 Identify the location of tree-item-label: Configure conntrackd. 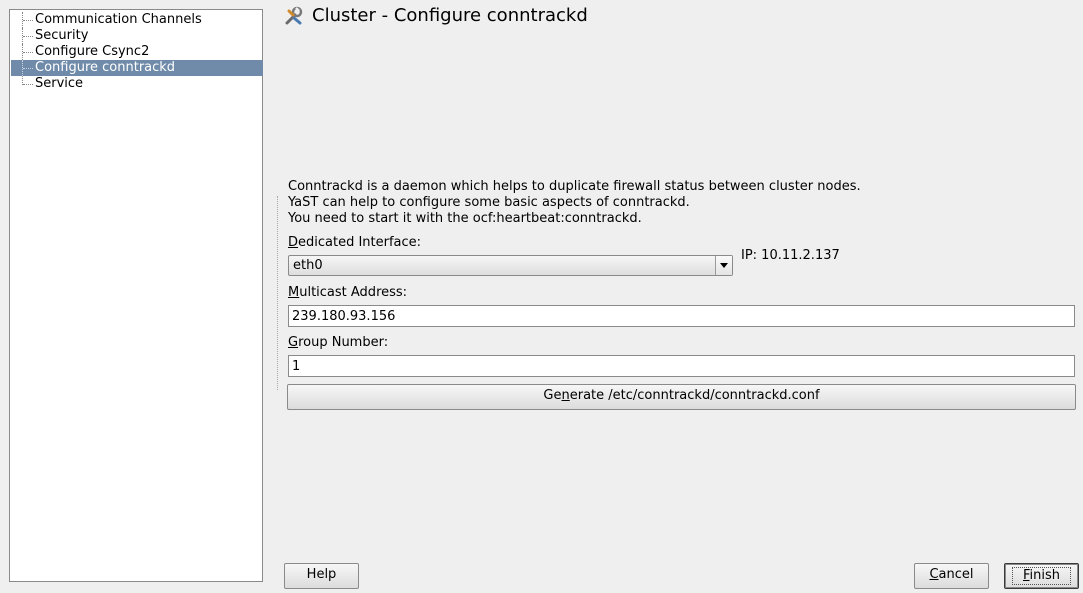
(105, 67).